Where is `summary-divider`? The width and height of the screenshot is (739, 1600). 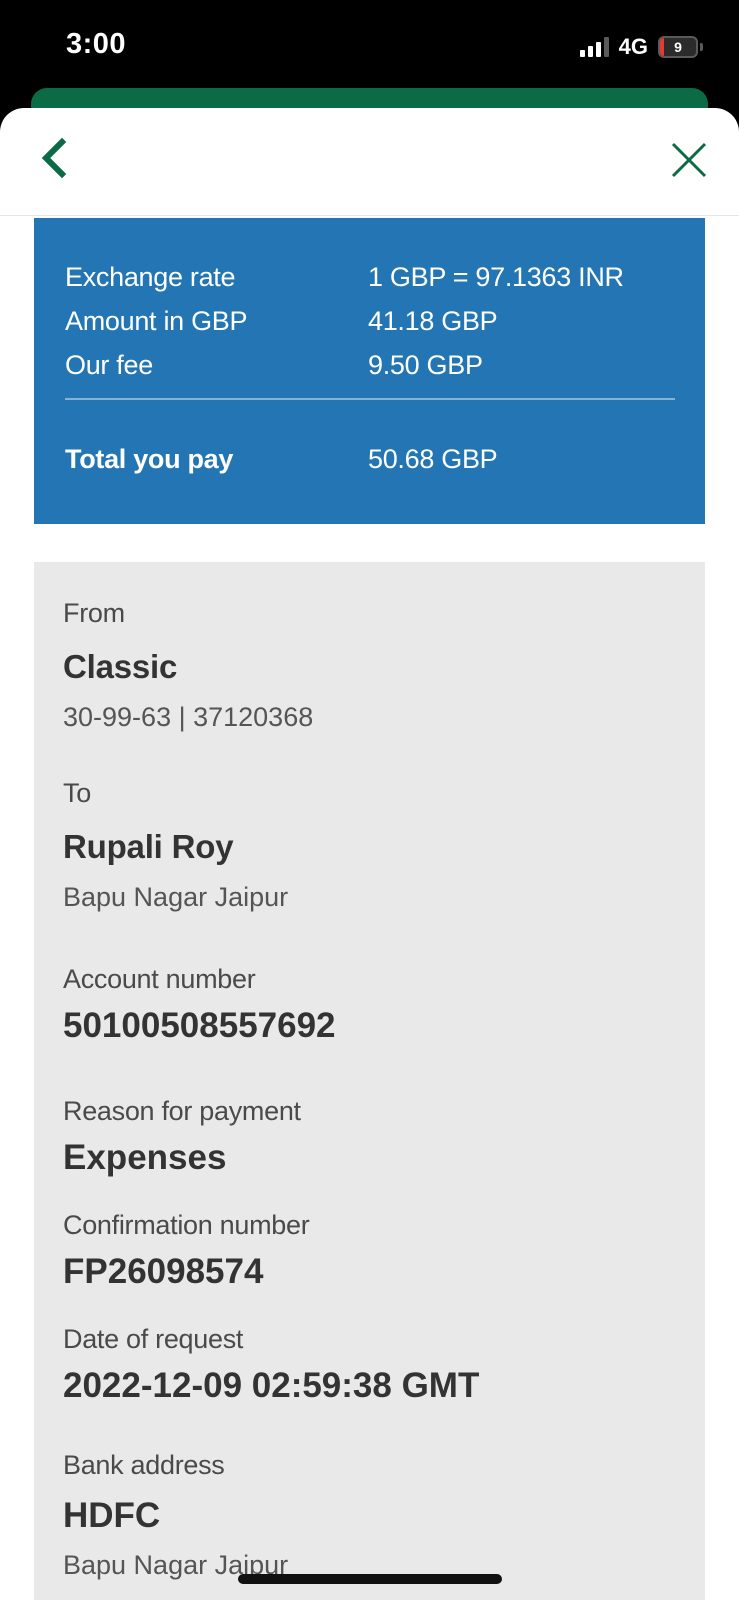
summary-divider is located at coordinates (370, 399).